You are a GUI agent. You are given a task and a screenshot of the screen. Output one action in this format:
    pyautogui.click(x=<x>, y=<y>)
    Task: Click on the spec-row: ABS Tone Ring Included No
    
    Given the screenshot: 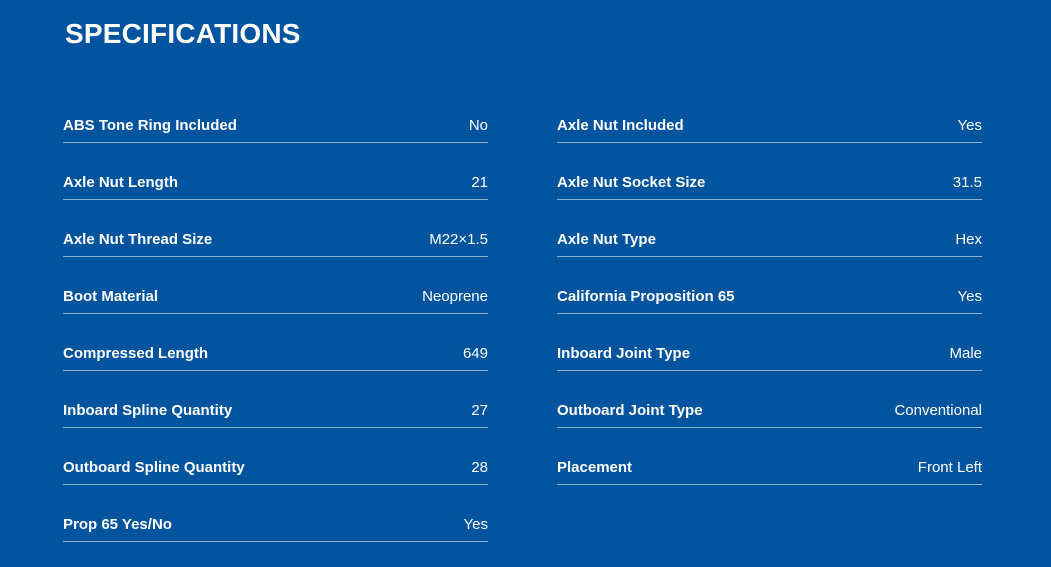 What is the action you would take?
    pyautogui.click(x=275, y=114)
    